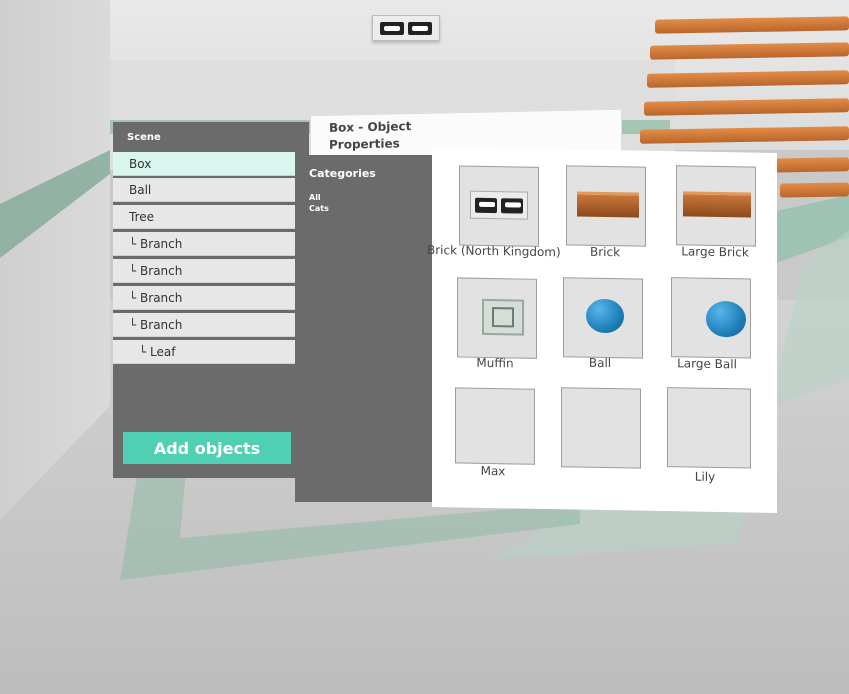 Image resolution: width=849 pixels, height=694 pixels. I want to click on object-tile-brick, so click(606, 206).